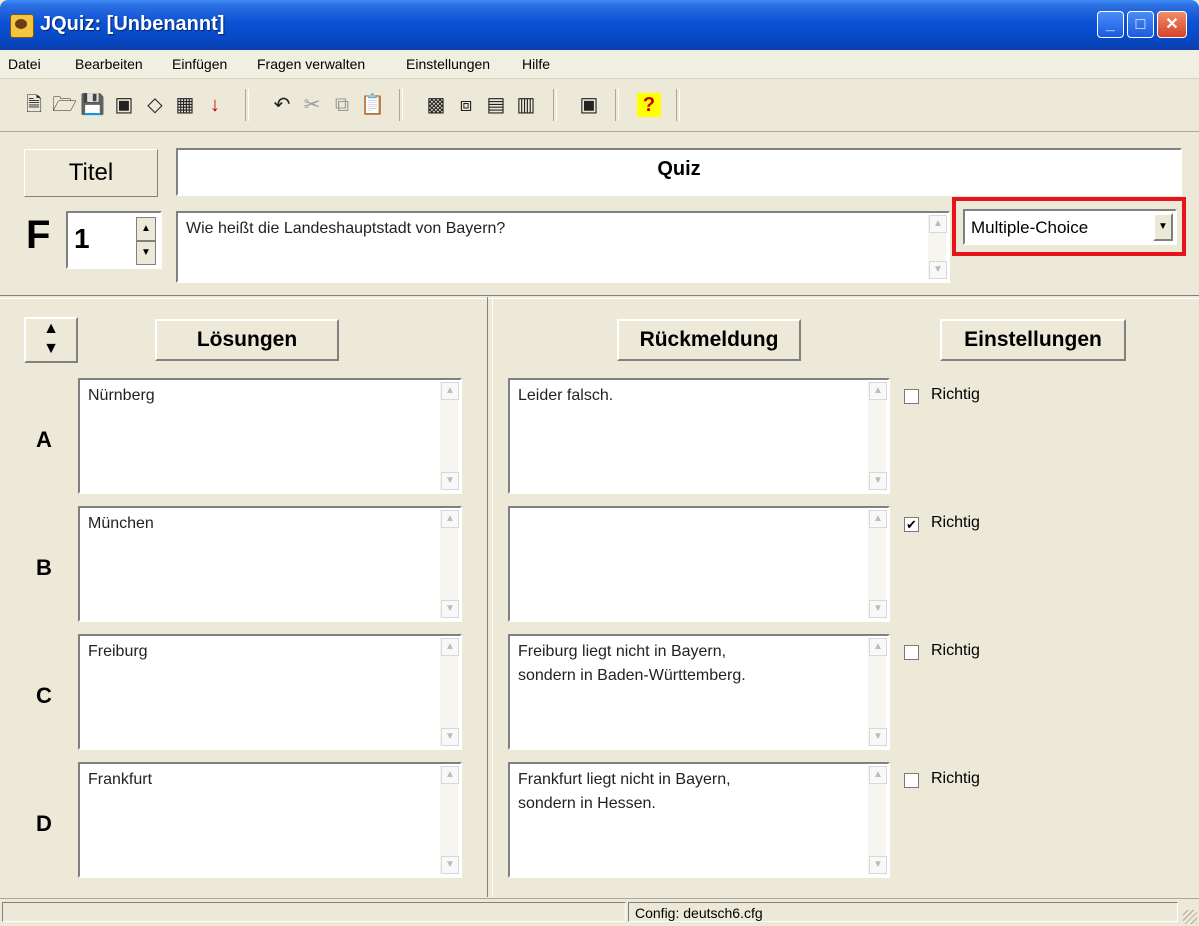 The image size is (1199, 926). What do you see at coordinates (121, 523) in the screenshot?
I see `answer-text: München` at bounding box center [121, 523].